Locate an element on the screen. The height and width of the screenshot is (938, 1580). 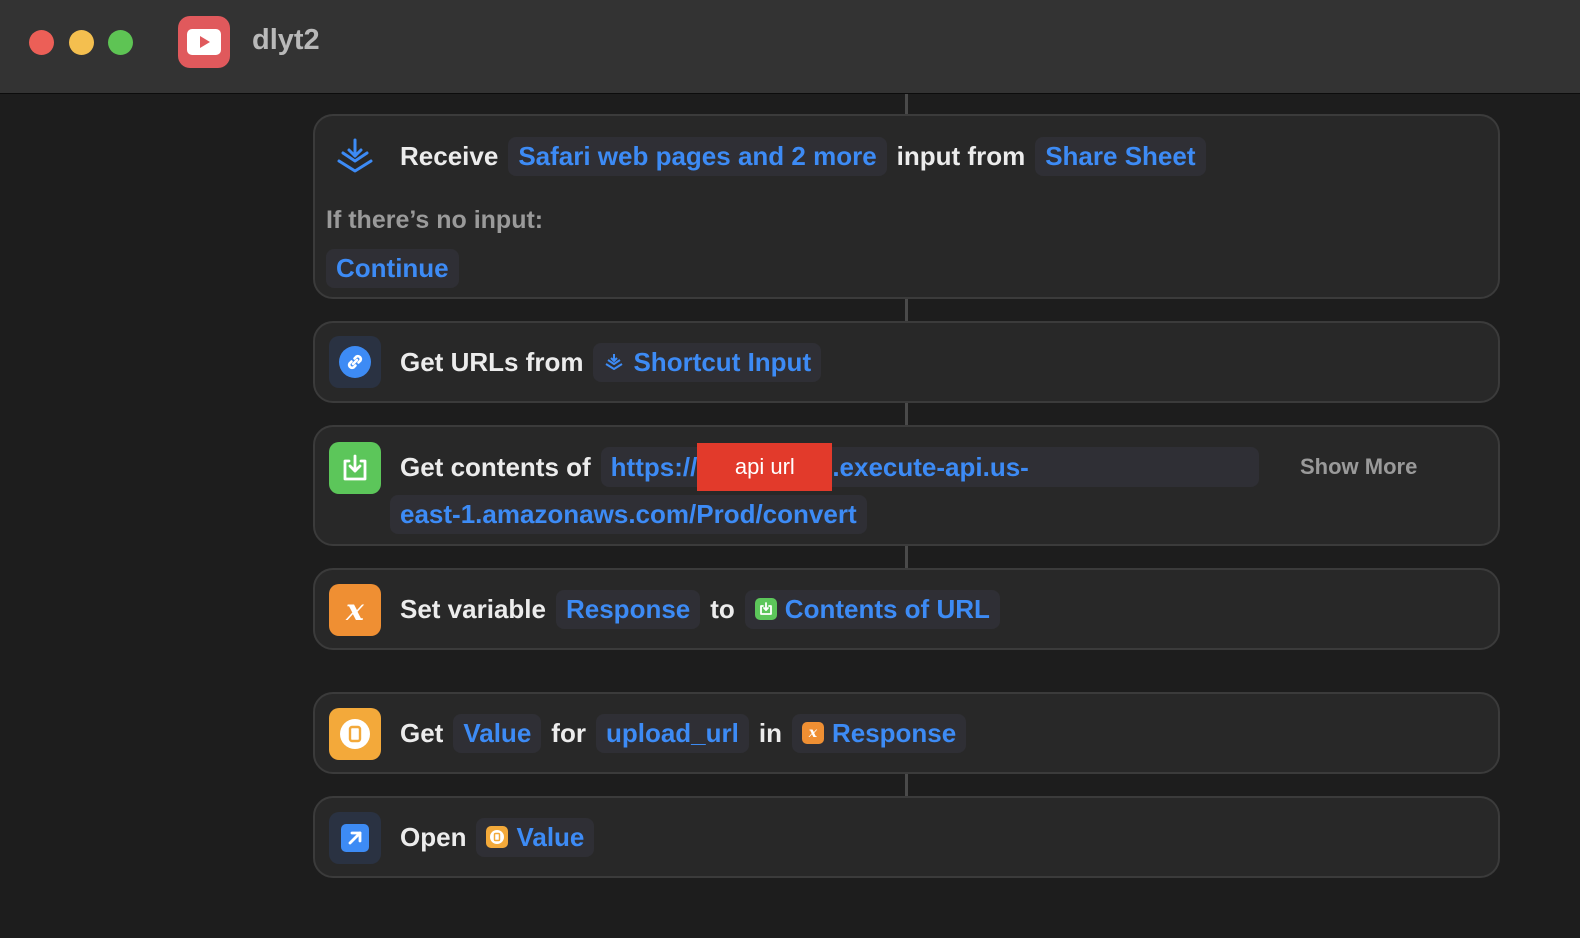
get-urls-row: Get URLs from Shortcut Input is located at coordinates (615, 362).